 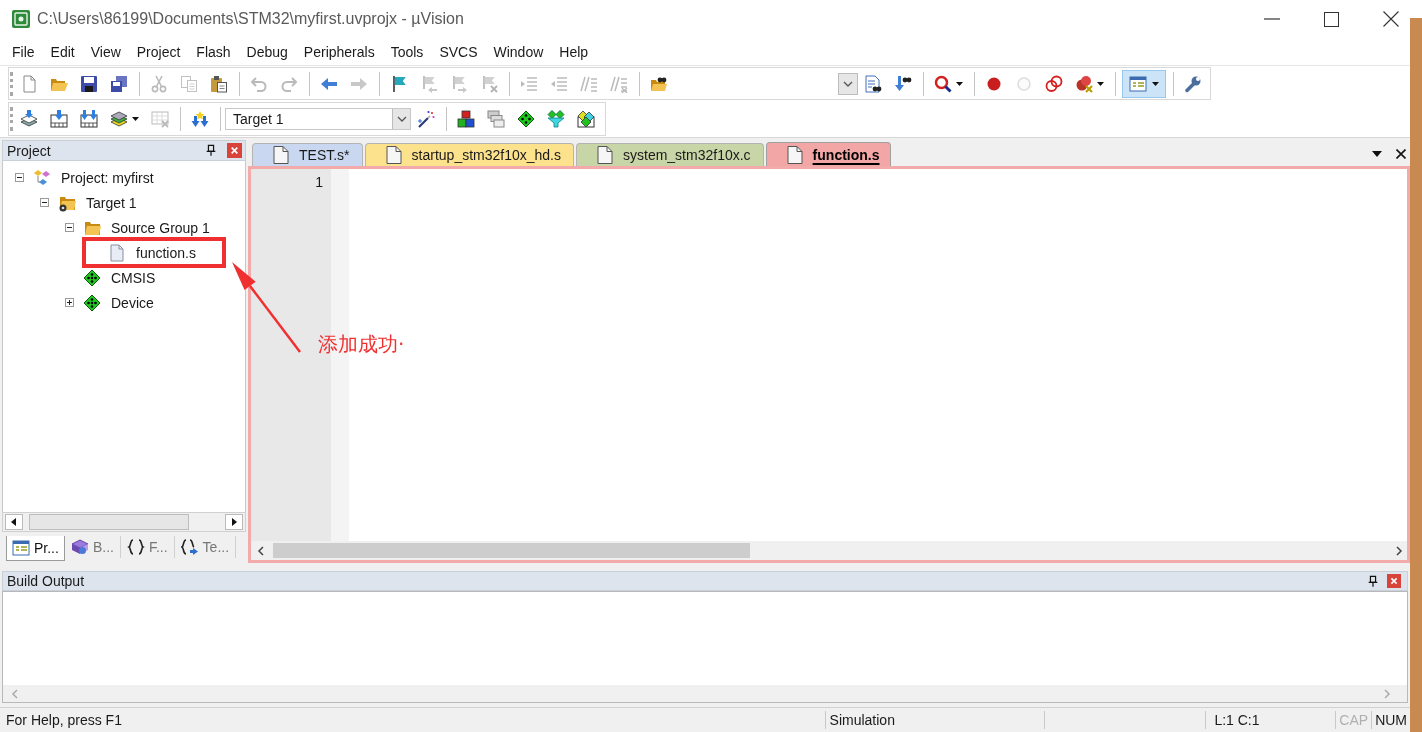 What do you see at coordinates (1377, 154) in the screenshot?
I see `caret-down-icon` at bounding box center [1377, 154].